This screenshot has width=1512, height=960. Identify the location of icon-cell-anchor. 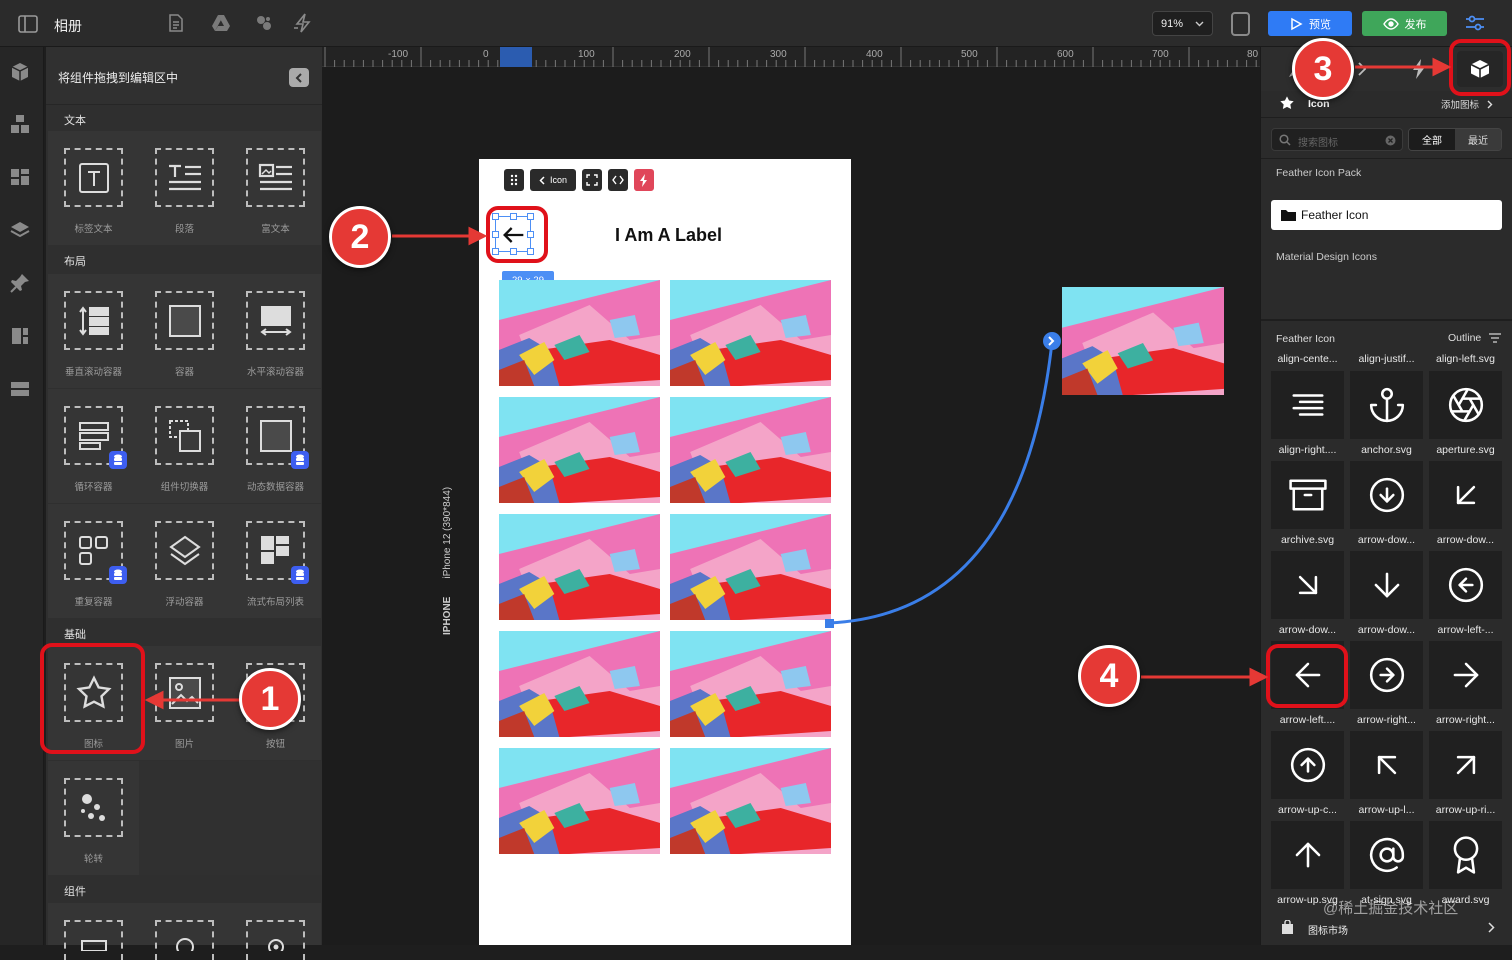
(1386, 405).